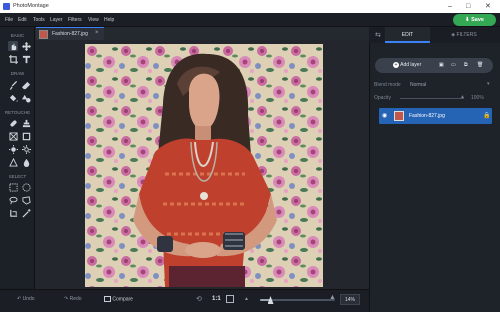 This screenshot has width=500, height=312. I want to click on zoom-in-icon: ▲, so click(332, 297).